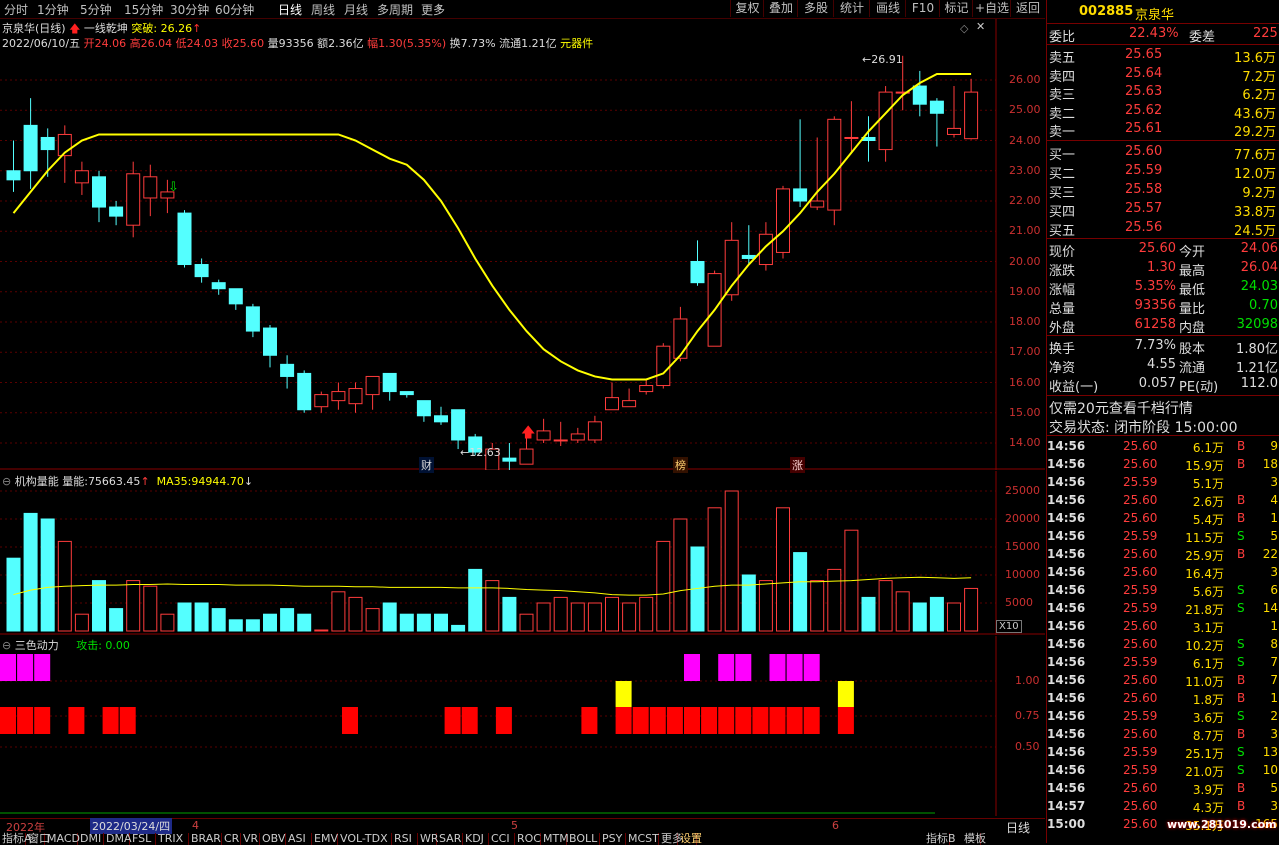 The image size is (1279, 845). What do you see at coordinates (528, 839) in the screenshot?
I see `indicator-tab-19: ROC` at bounding box center [528, 839].